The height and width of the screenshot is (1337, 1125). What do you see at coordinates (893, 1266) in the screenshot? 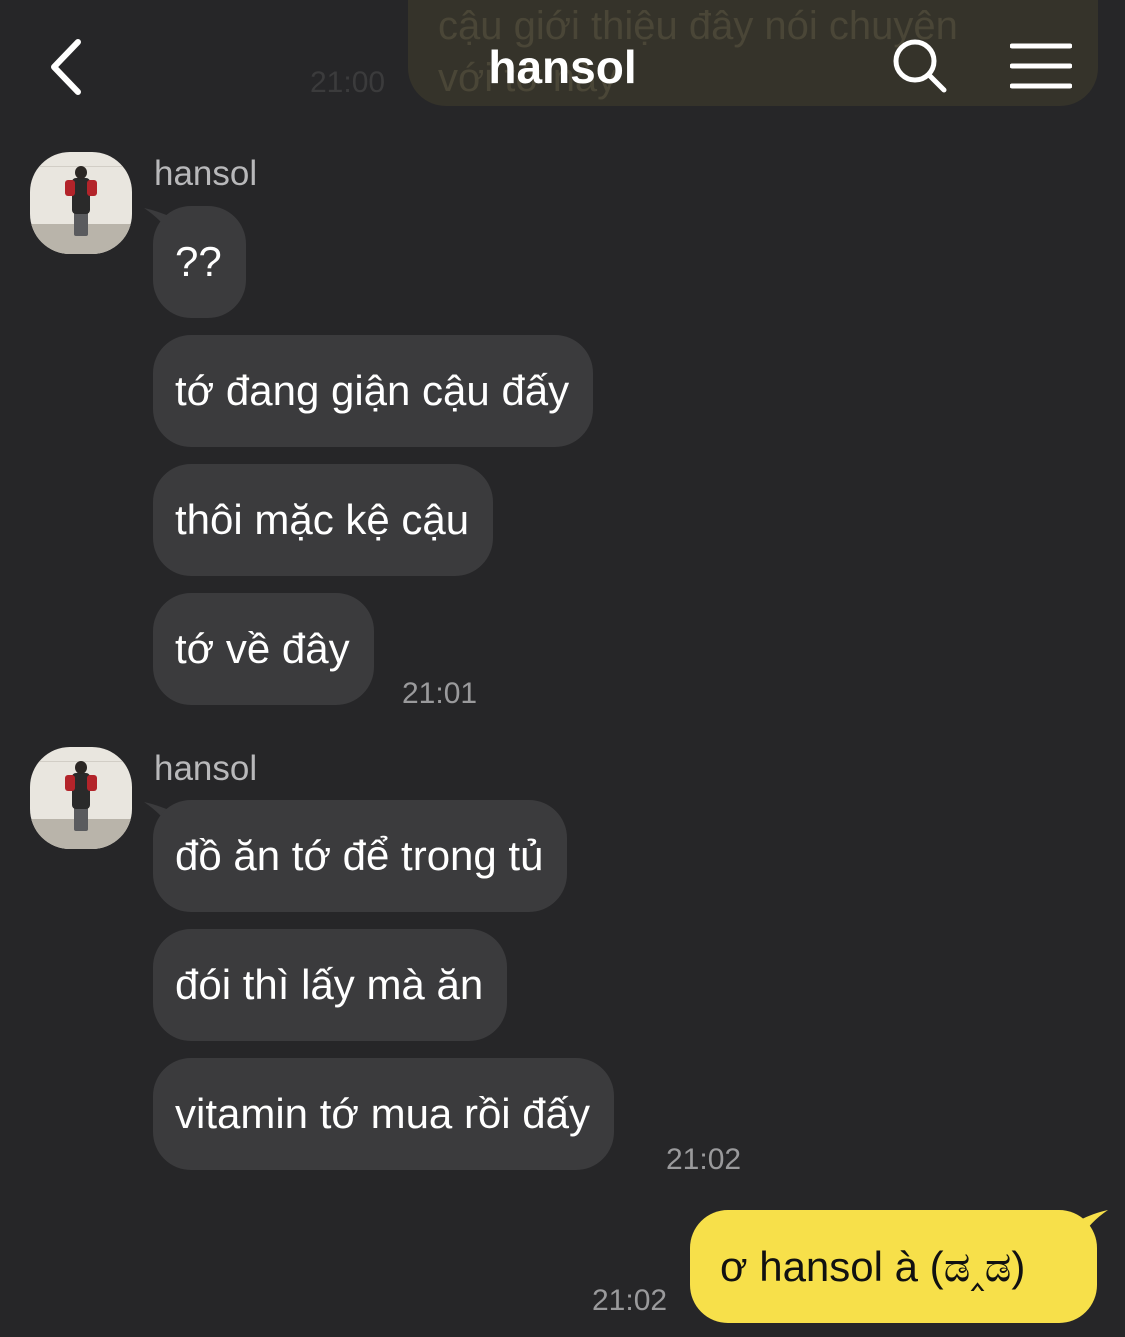
I see `outgoing-message: ơ hansol à (ಡ‸ಡ)` at bounding box center [893, 1266].